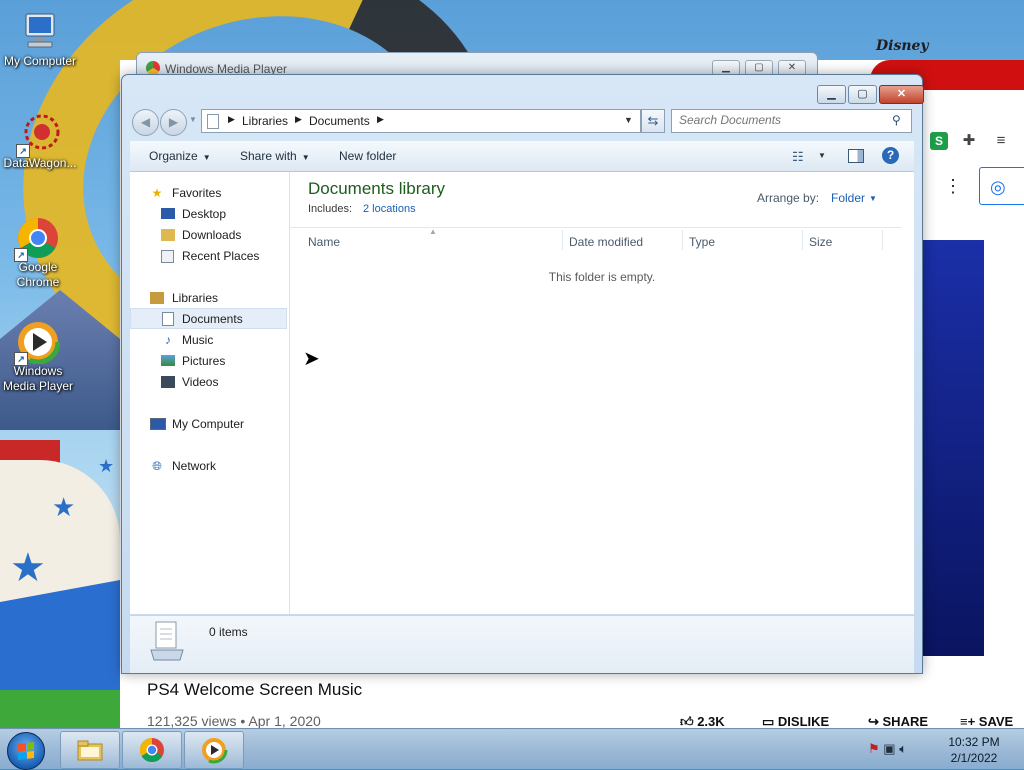 This screenshot has height=770, width=1024. Describe the element at coordinates (208, 235) in the screenshot. I see `nav-item-downloads: Downloads` at that location.